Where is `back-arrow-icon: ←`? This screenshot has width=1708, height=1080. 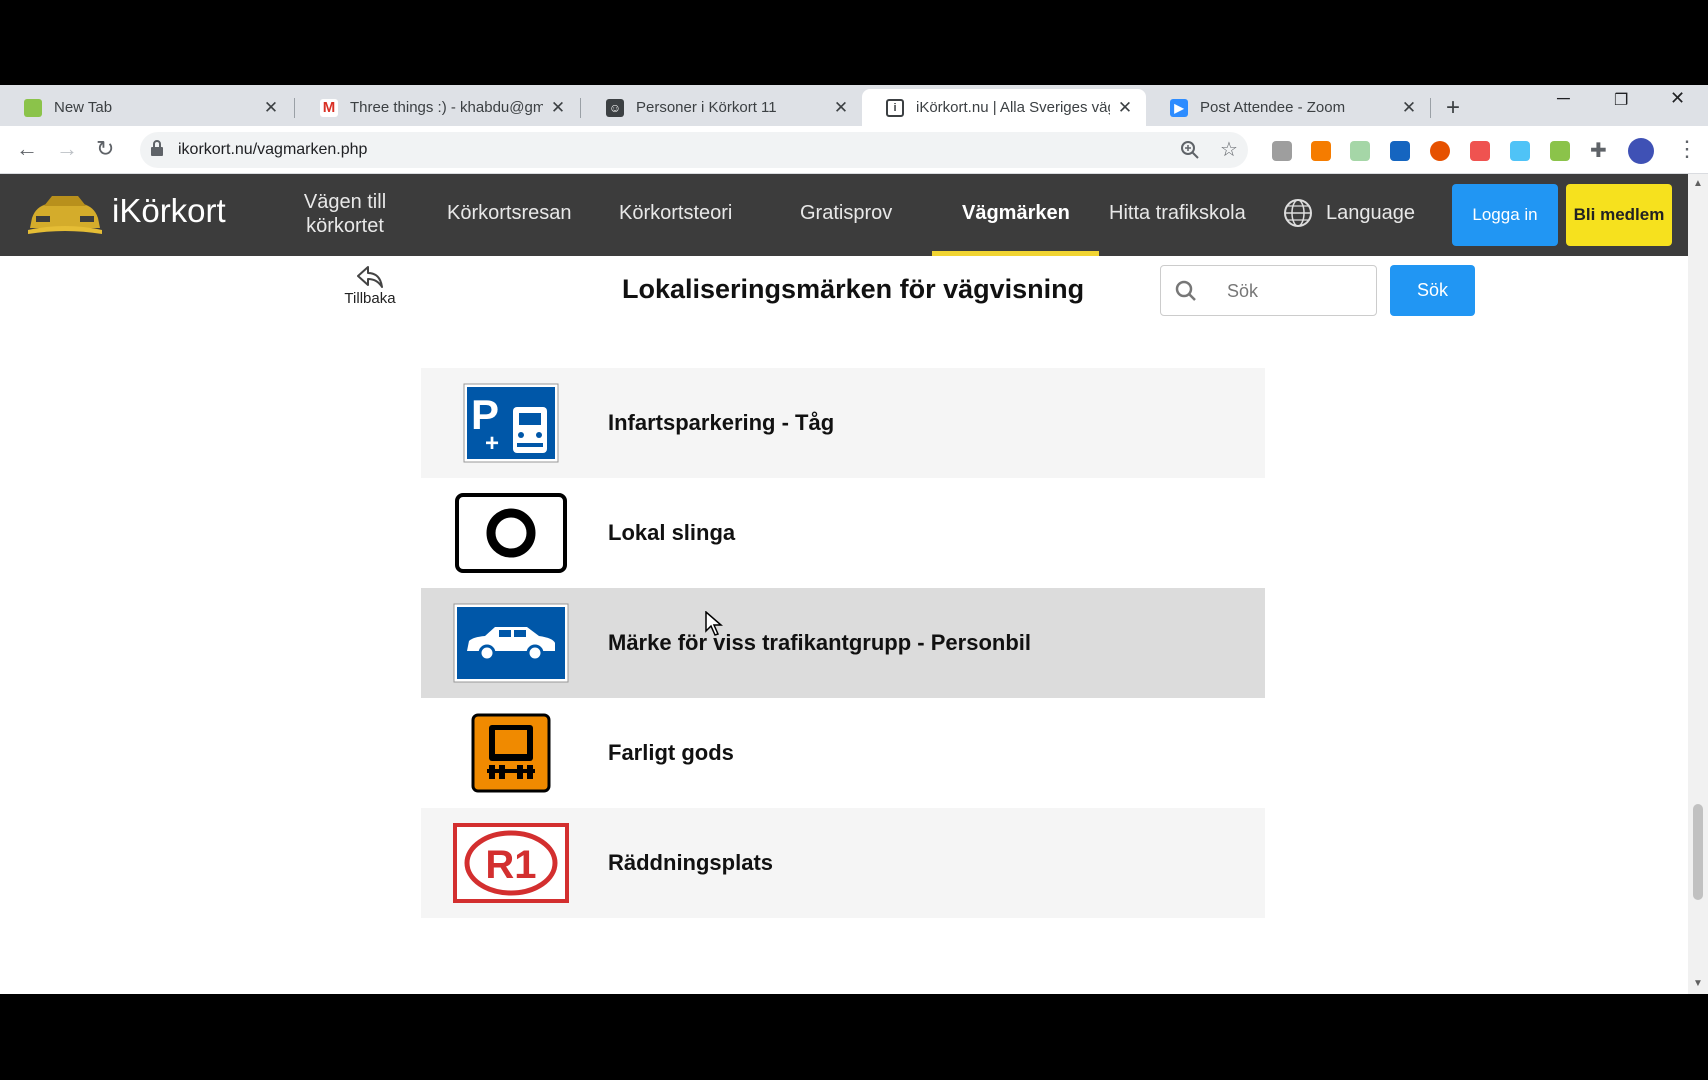
back-arrow-icon: ← is located at coordinates (27, 149).